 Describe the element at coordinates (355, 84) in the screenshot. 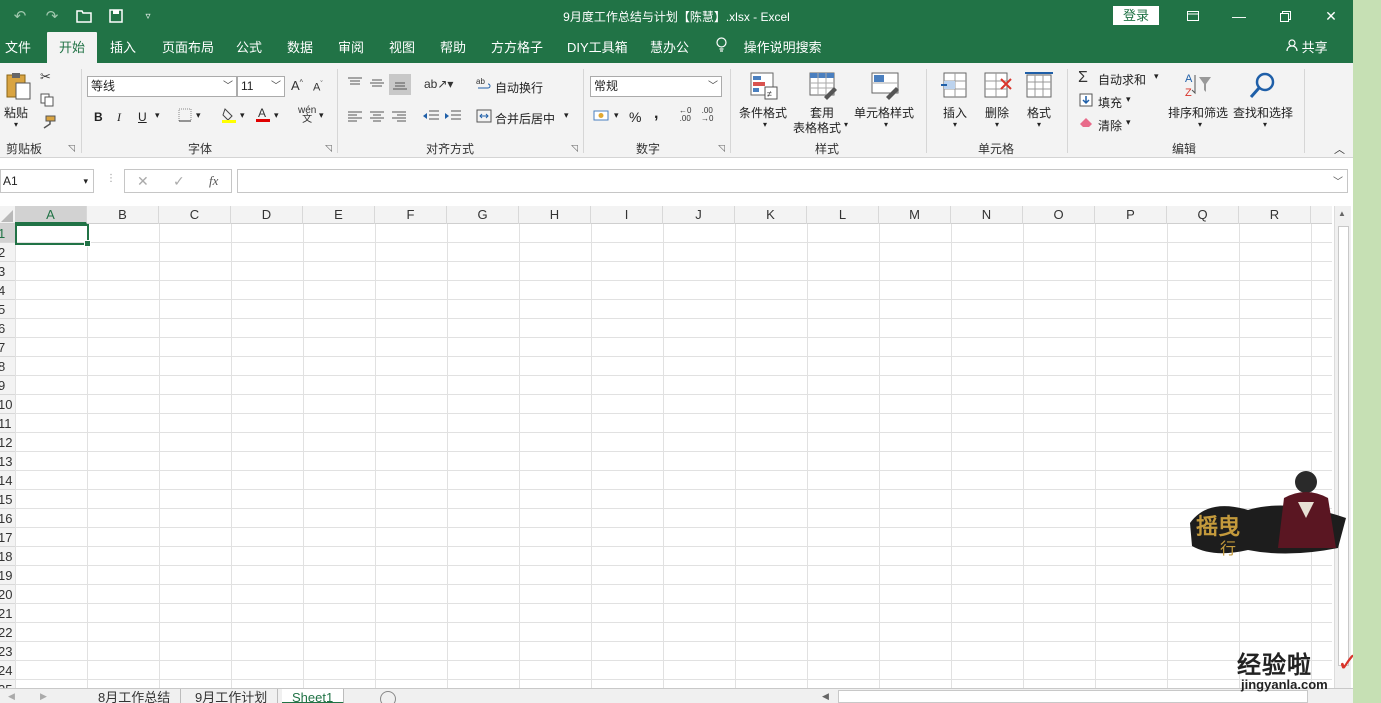

I see `align-top-icon` at that location.